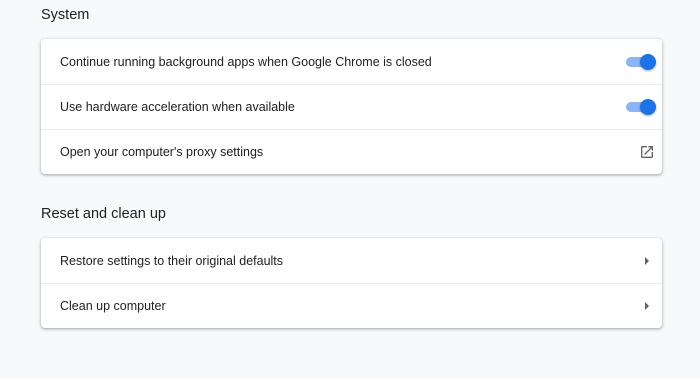 Image resolution: width=700 pixels, height=379 pixels. What do you see at coordinates (103, 214) in the screenshot?
I see `section-title-reset: Reset and clean up` at bounding box center [103, 214].